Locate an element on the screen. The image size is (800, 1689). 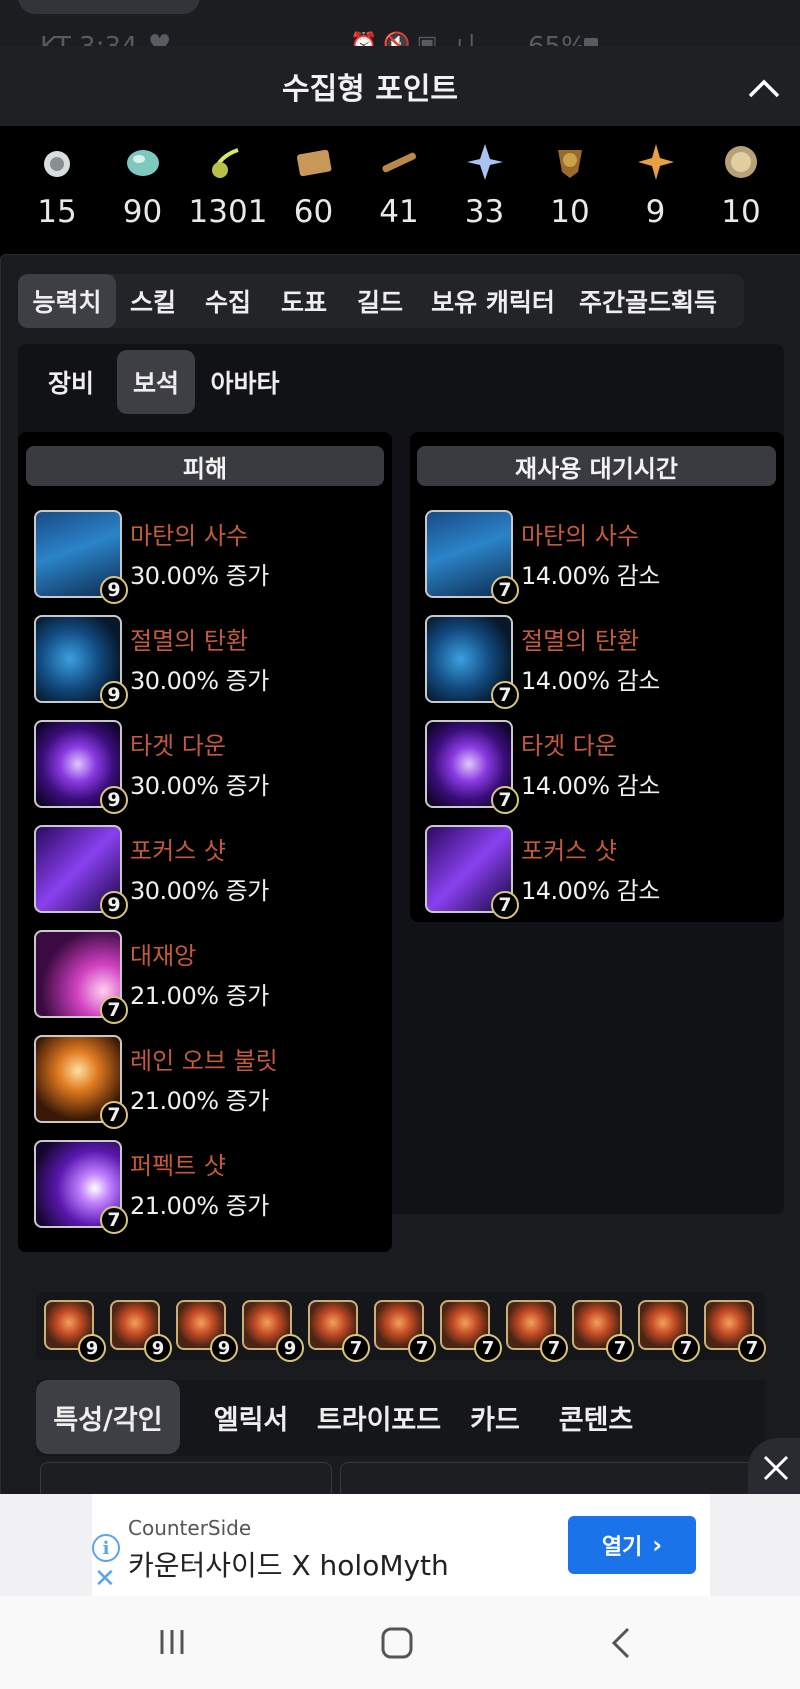
gem-skill-name: 절멸의 탄환 is located at coordinates (580, 641).